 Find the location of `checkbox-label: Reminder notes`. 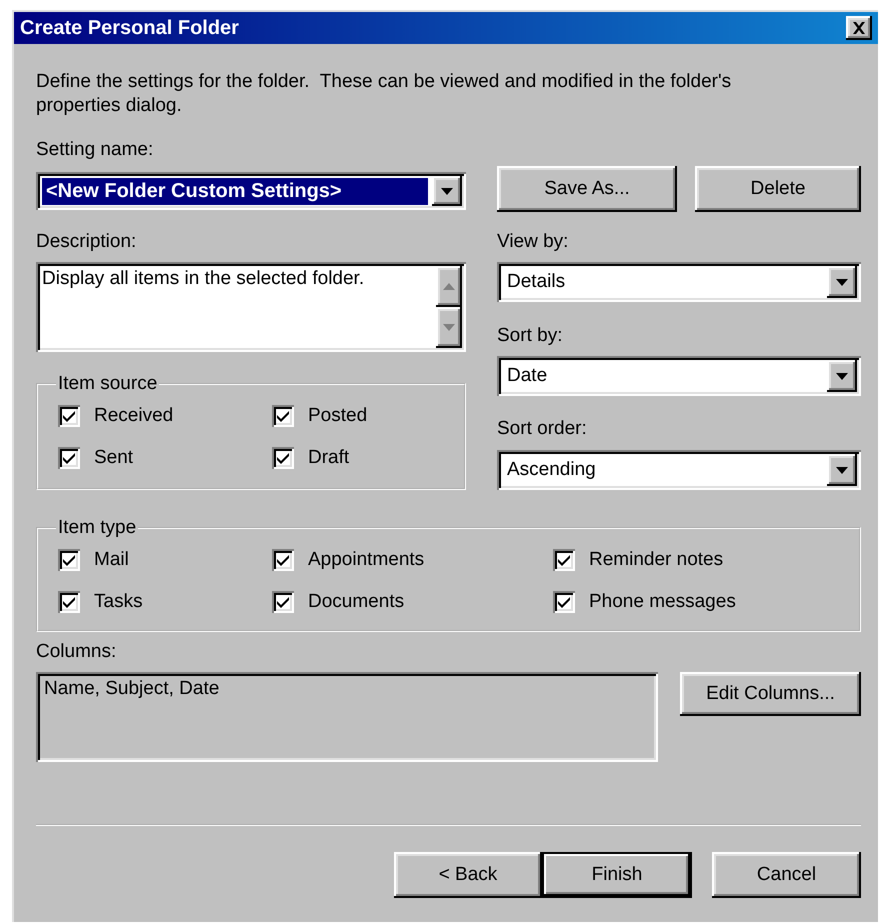

checkbox-label: Reminder notes is located at coordinates (656, 560).